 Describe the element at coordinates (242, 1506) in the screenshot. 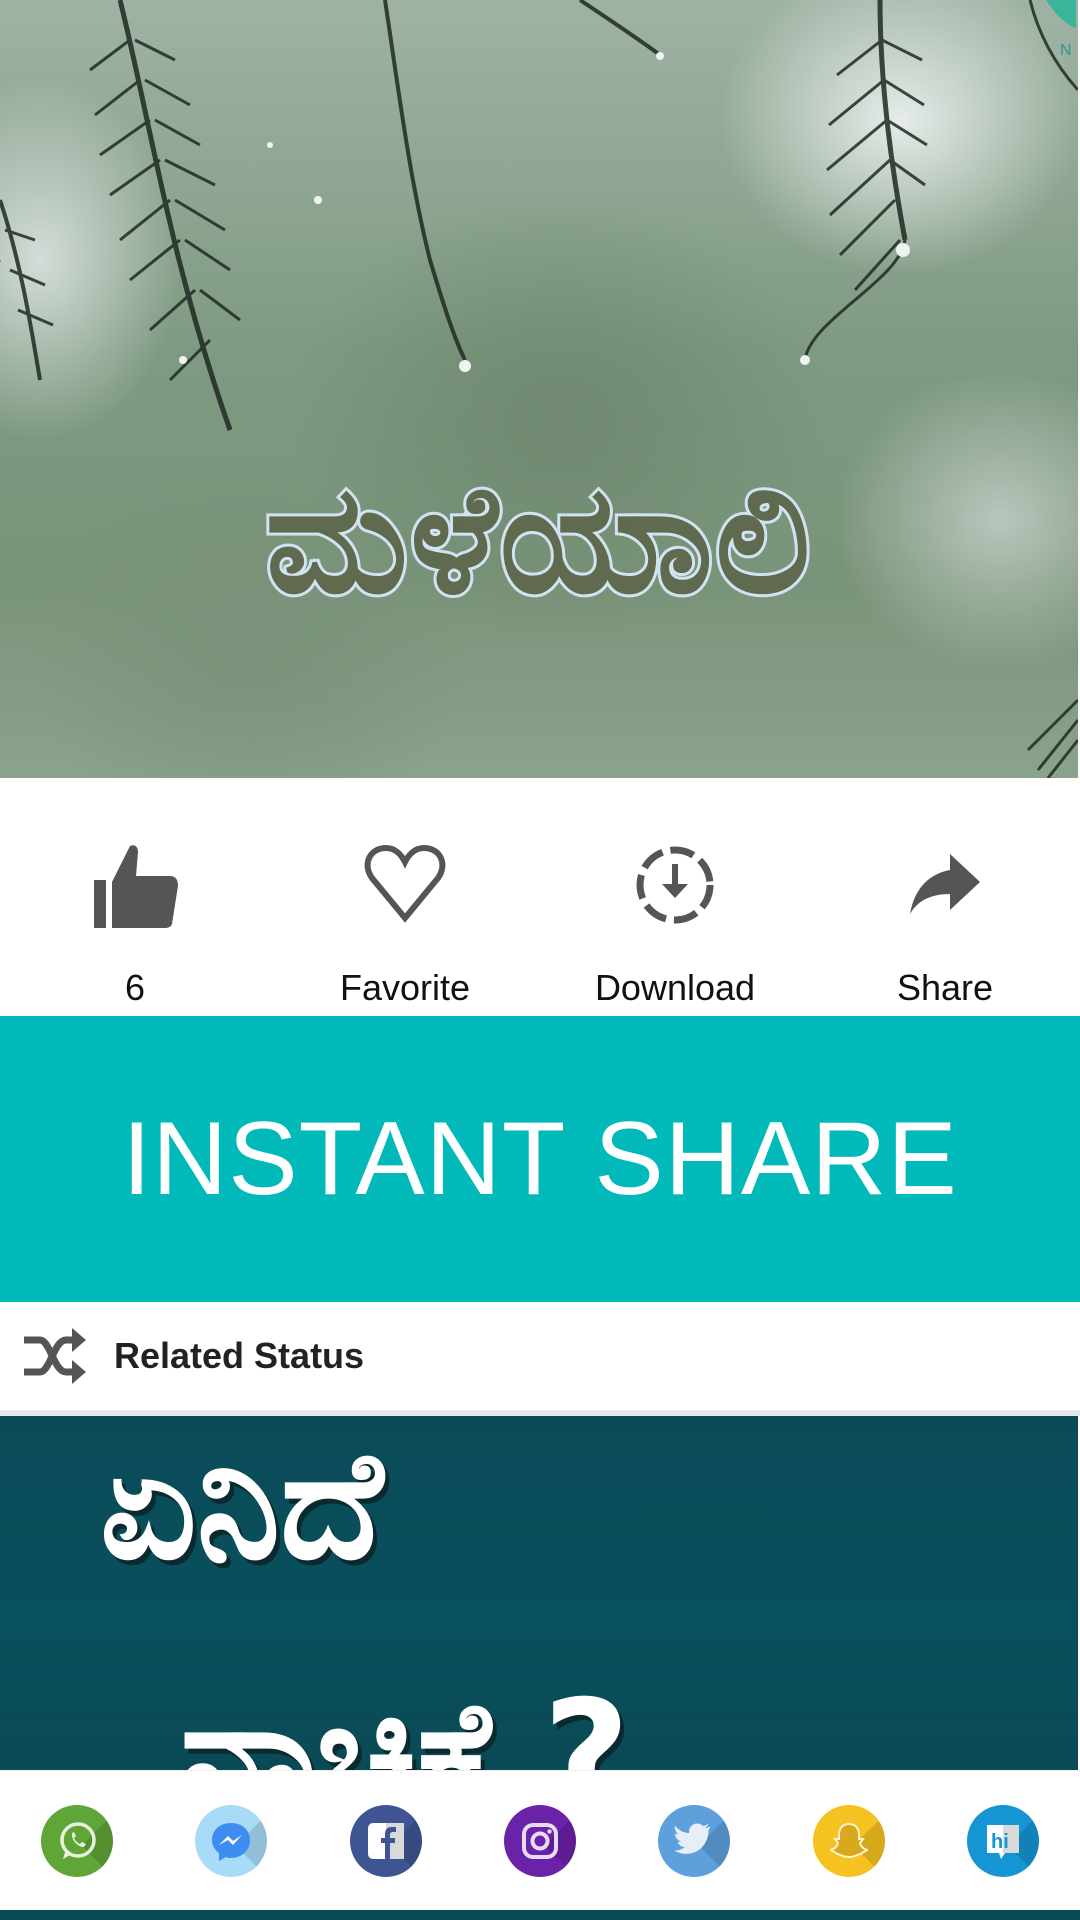

I see `related-status-text-line1: ಏನಿದೆ` at that location.